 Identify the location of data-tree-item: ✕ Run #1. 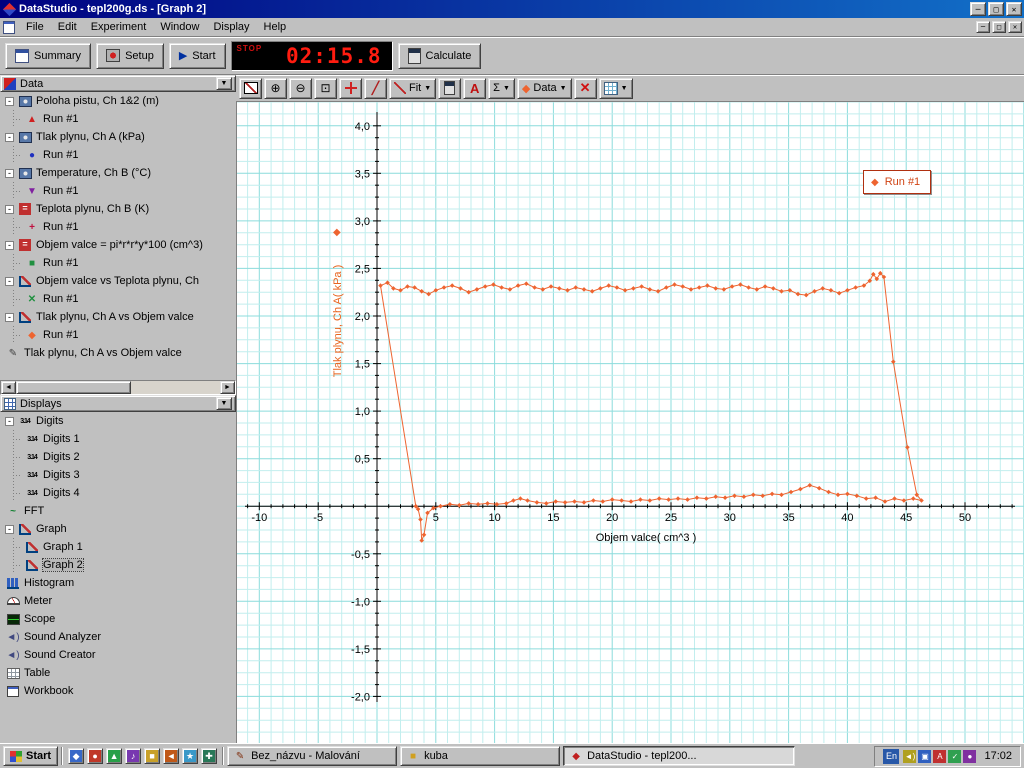
(118, 299).